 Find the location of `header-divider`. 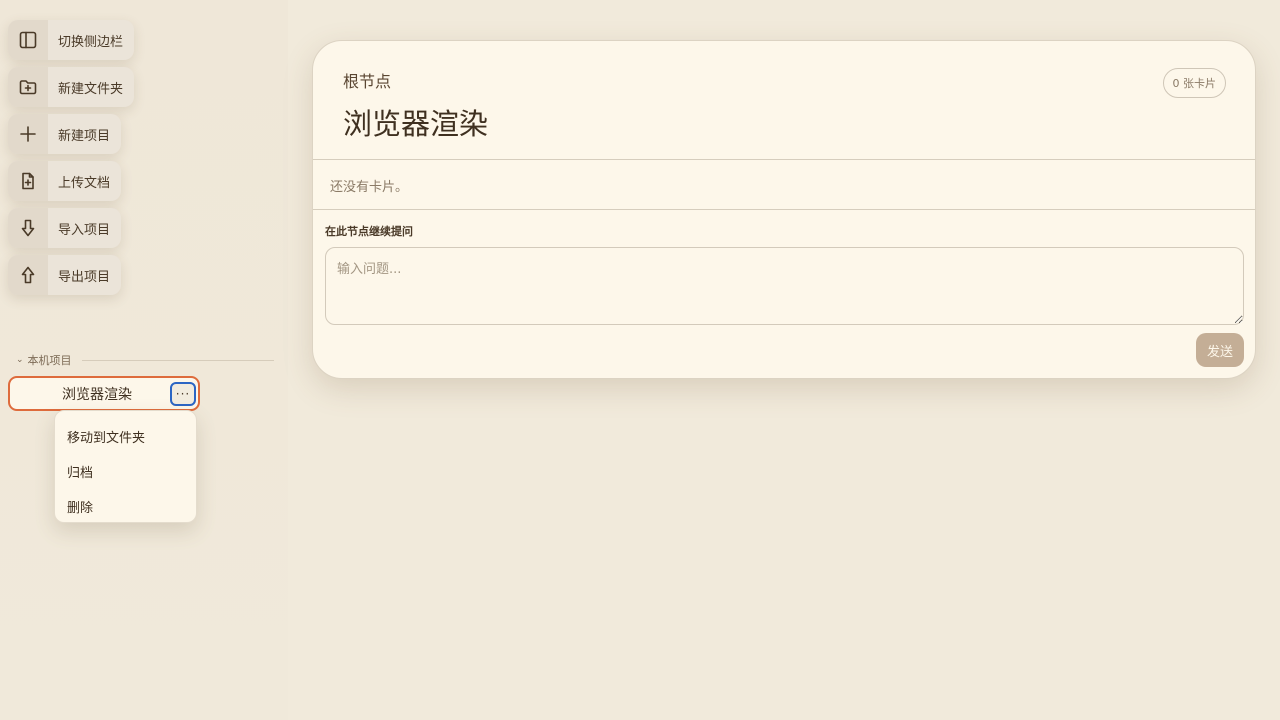

header-divider is located at coordinates (784, 159).